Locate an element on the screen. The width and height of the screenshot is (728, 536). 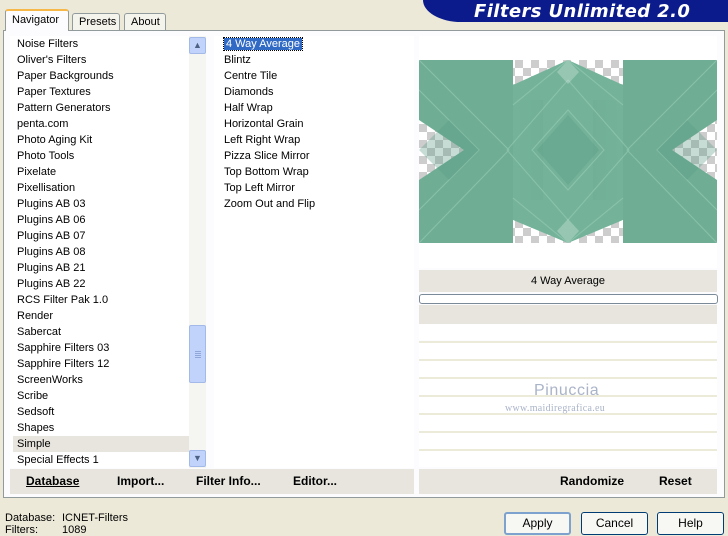
category-item: Paper Textures is located at coordinates (103, 92).